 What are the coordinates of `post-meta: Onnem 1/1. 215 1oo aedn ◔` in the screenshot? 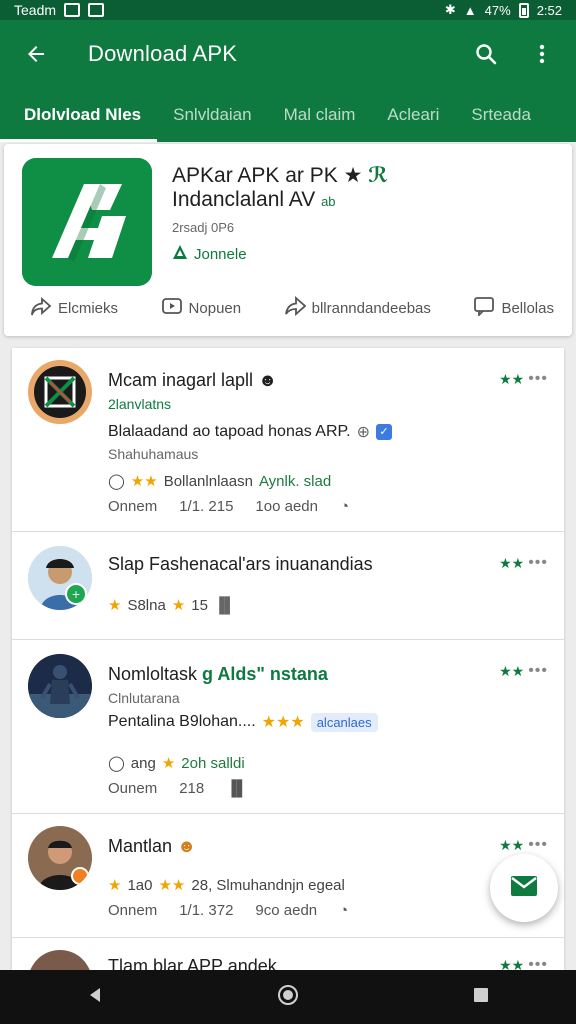 It's located at (229, 506).